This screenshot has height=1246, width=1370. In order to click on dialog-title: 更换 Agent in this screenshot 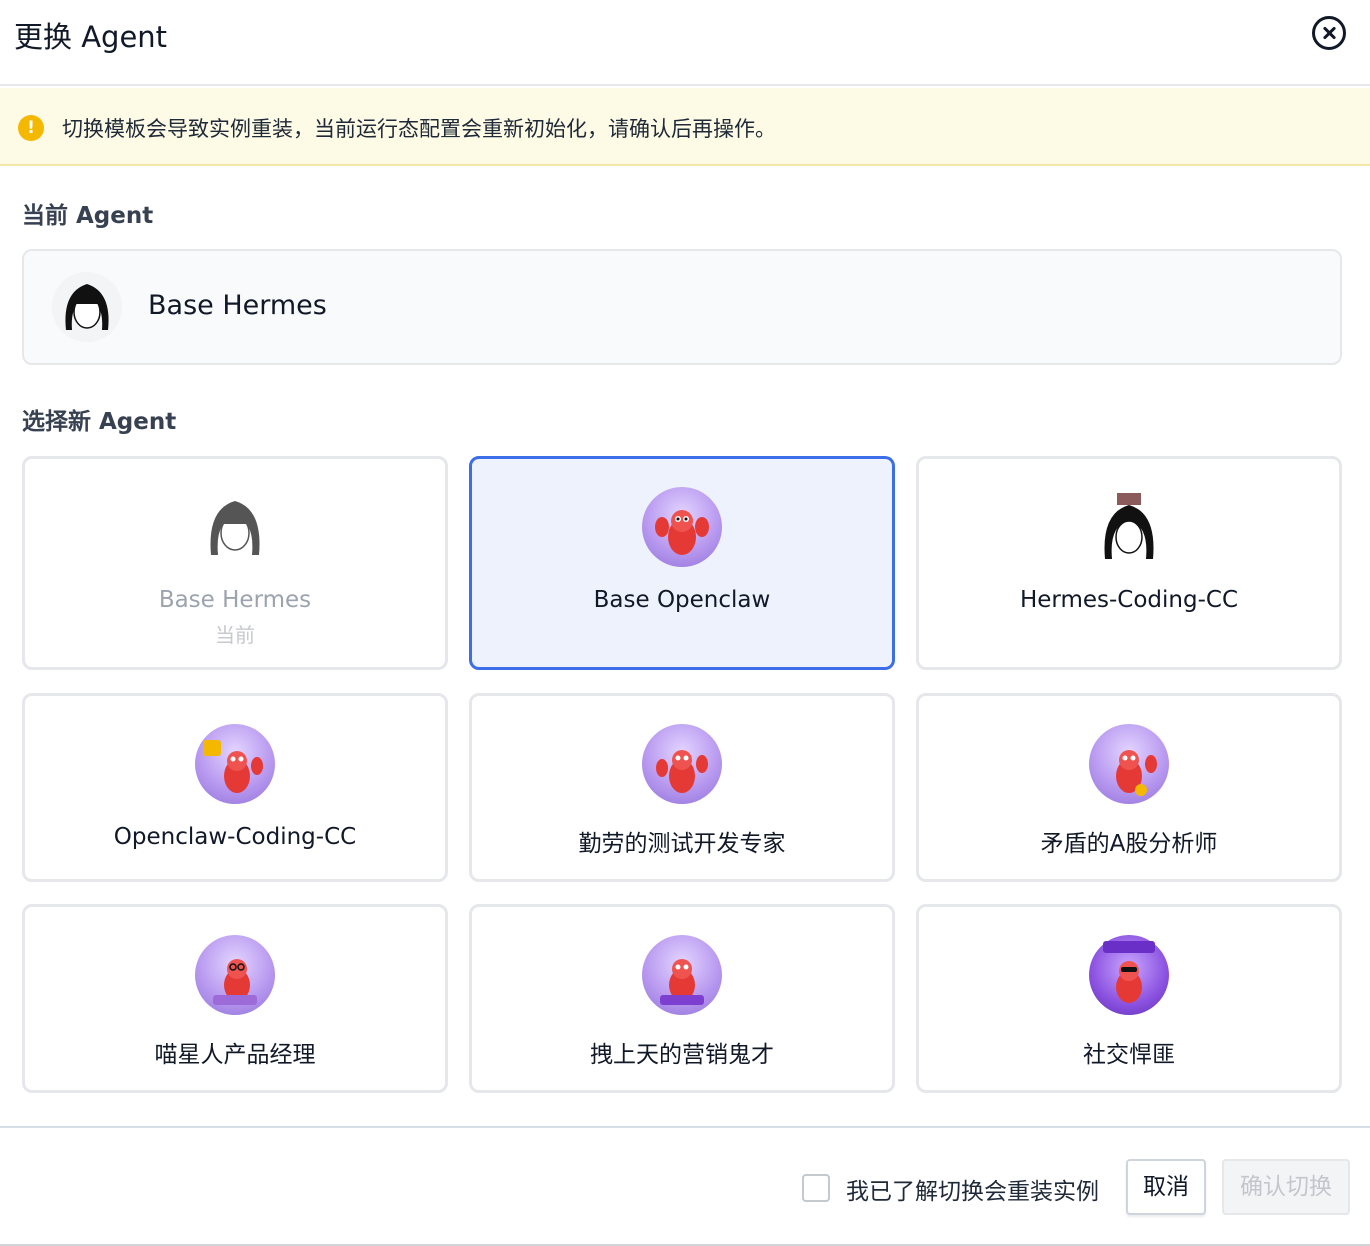, I will do `click(91, 37)`.